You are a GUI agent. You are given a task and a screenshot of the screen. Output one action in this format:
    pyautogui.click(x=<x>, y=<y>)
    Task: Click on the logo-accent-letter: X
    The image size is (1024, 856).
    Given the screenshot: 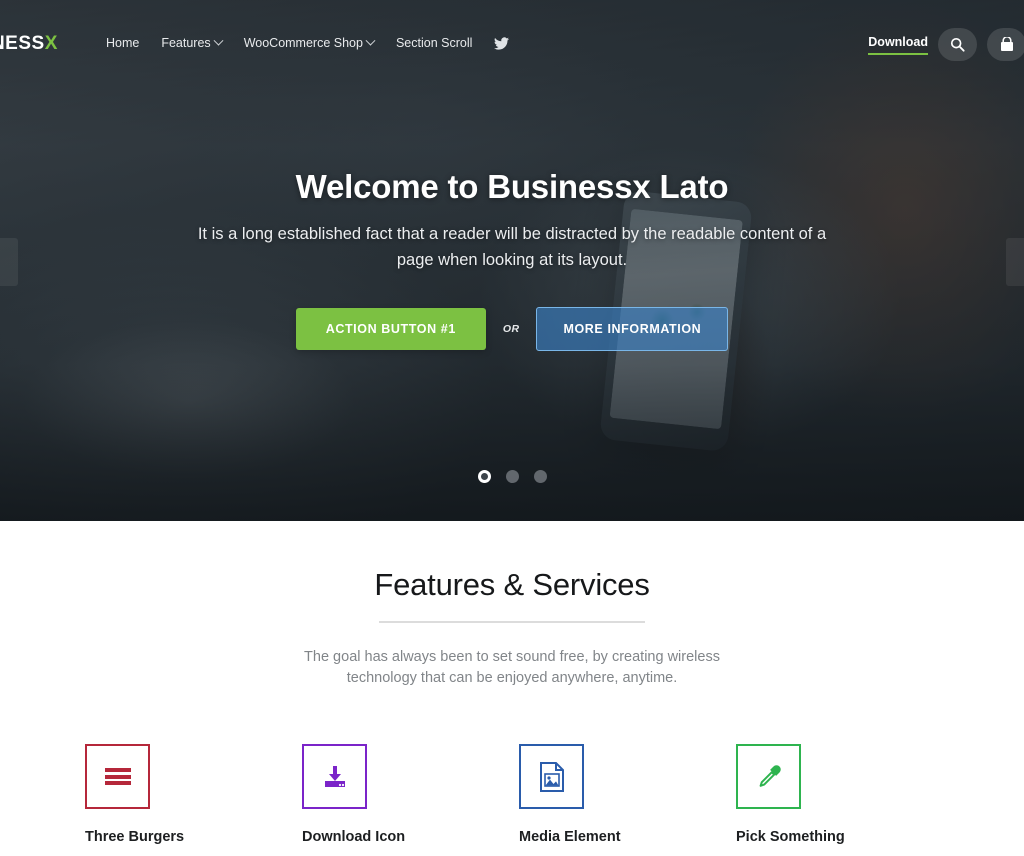 What is the action you would take?
    pyautogui.click(x=51, y=43)
    